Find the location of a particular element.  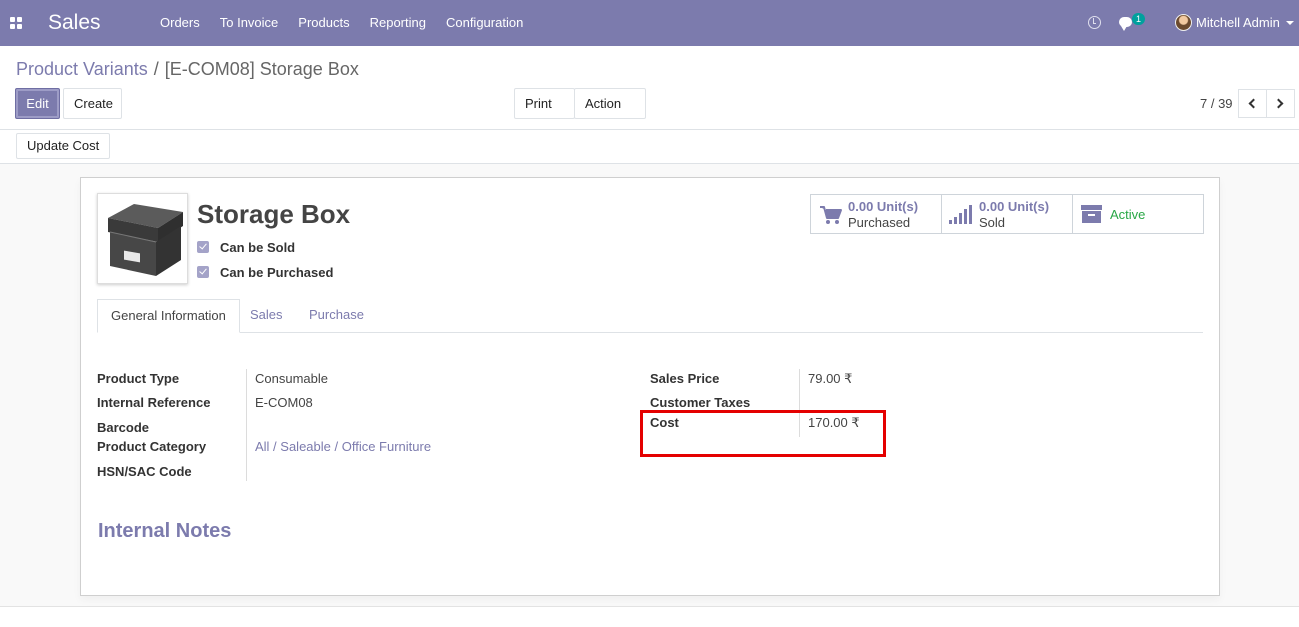

menu-to-invoice: To Invoice is located at coordinates (249, 23).